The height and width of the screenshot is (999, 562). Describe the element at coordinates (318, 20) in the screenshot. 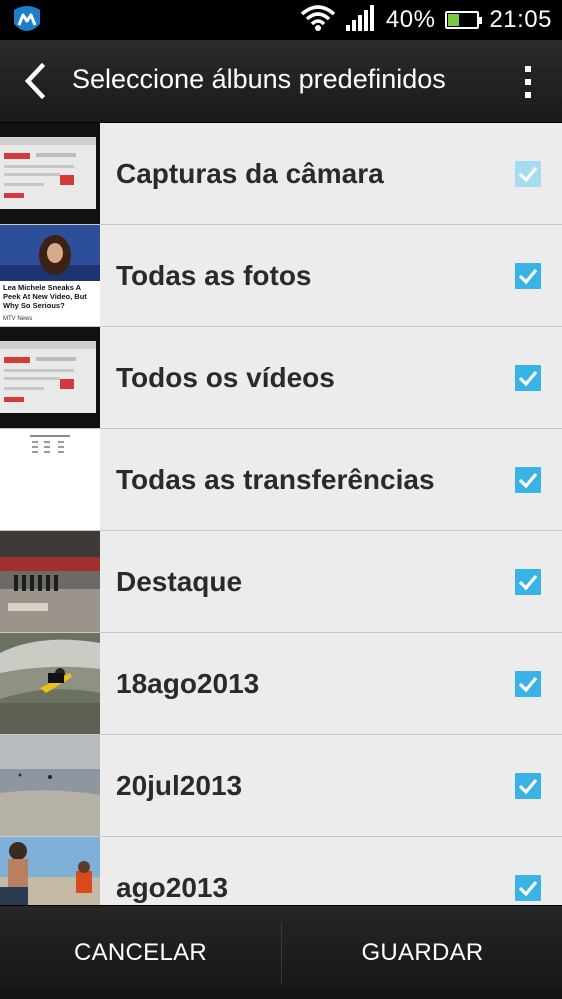

I see `wifi-icon` at that location.